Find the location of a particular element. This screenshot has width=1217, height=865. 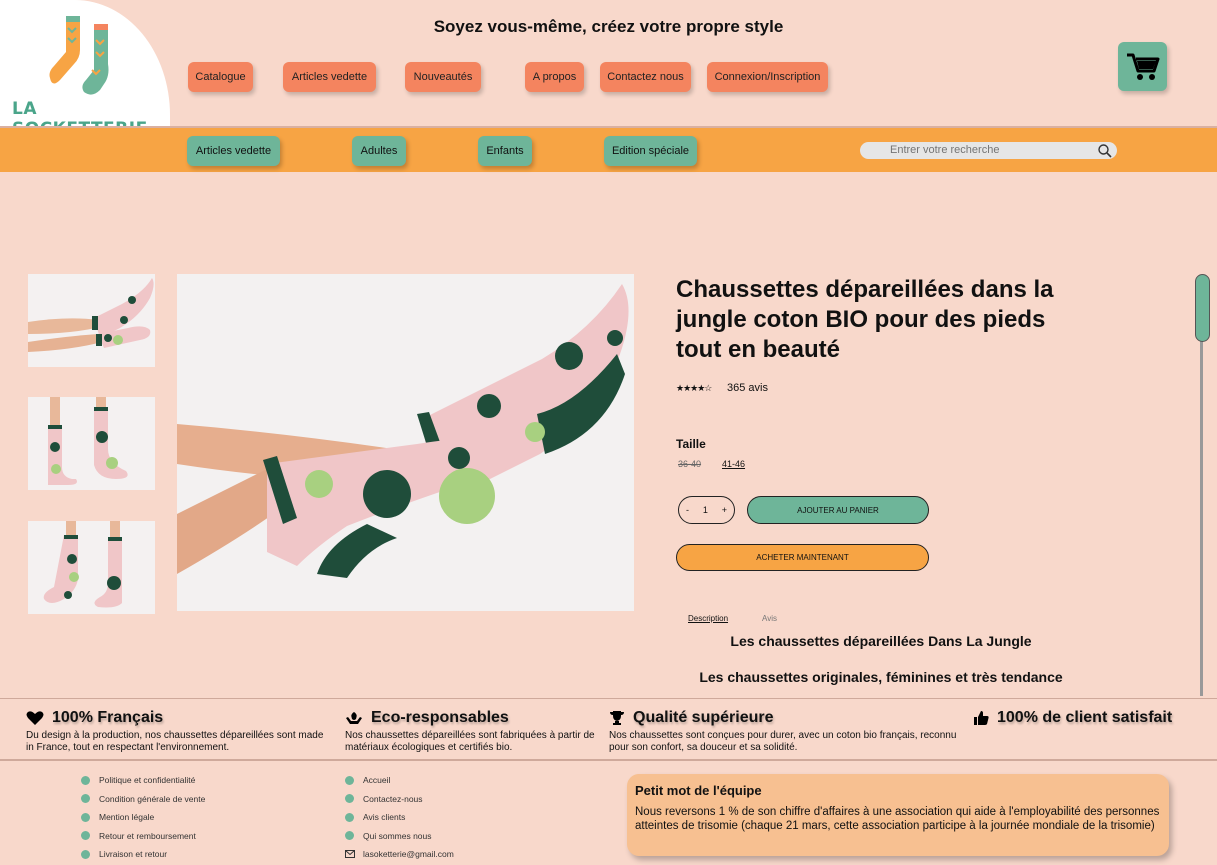

product-main-image is located at coordinates (405, 442).